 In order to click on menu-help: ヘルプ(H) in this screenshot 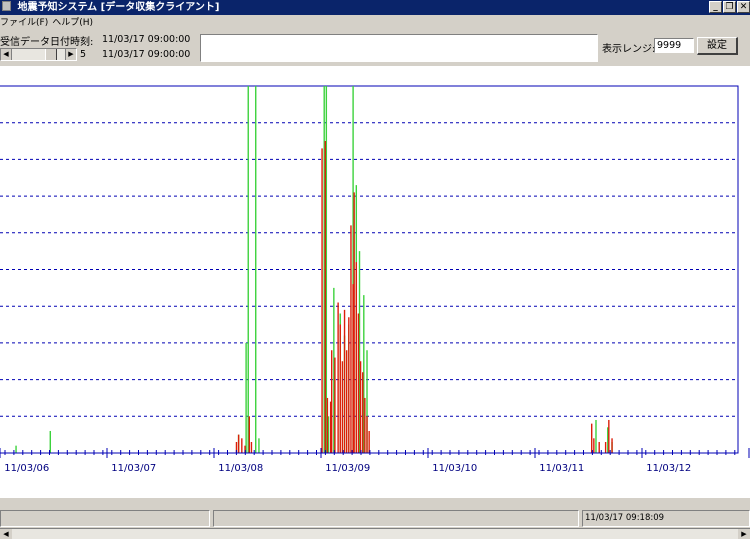, I will do `click(74, 23)`.